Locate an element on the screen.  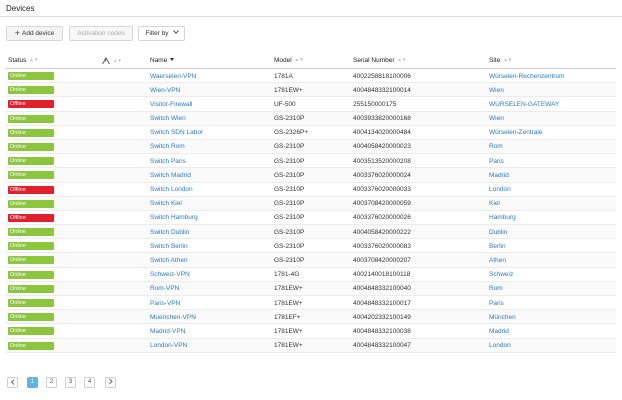
device-name-link: Paris-VPN is located at coordinates (165, 303).